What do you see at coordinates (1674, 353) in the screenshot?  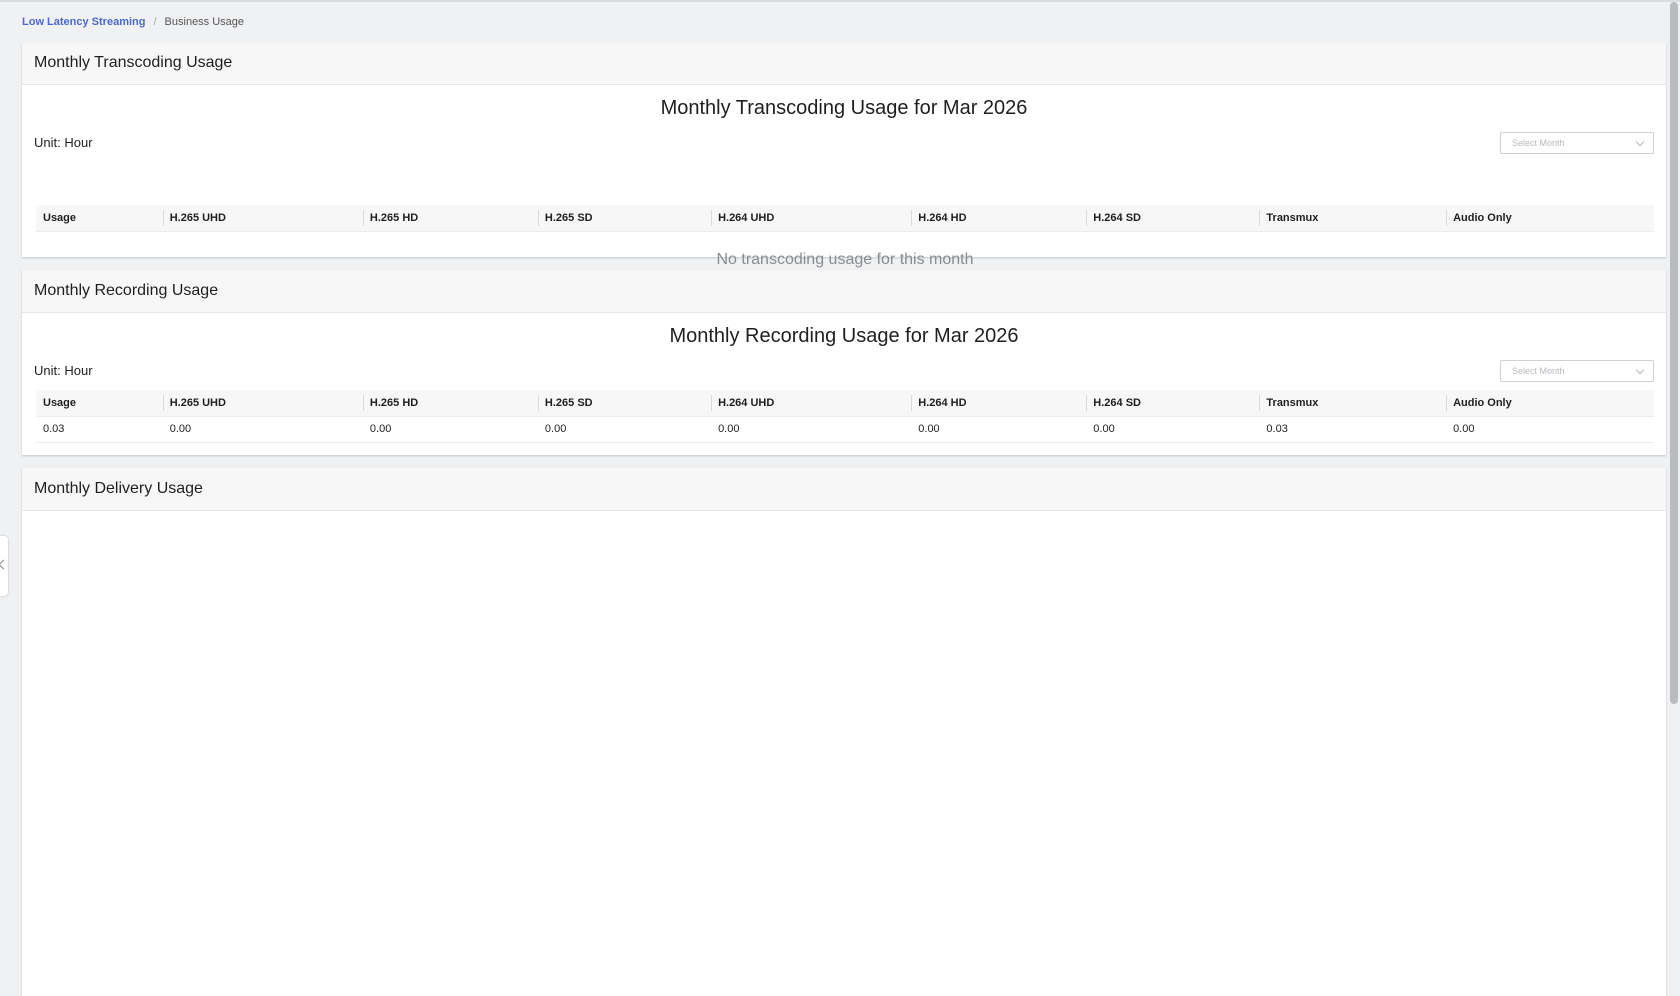 I see `page-scrollbar` at bounding box center [1674, 353].